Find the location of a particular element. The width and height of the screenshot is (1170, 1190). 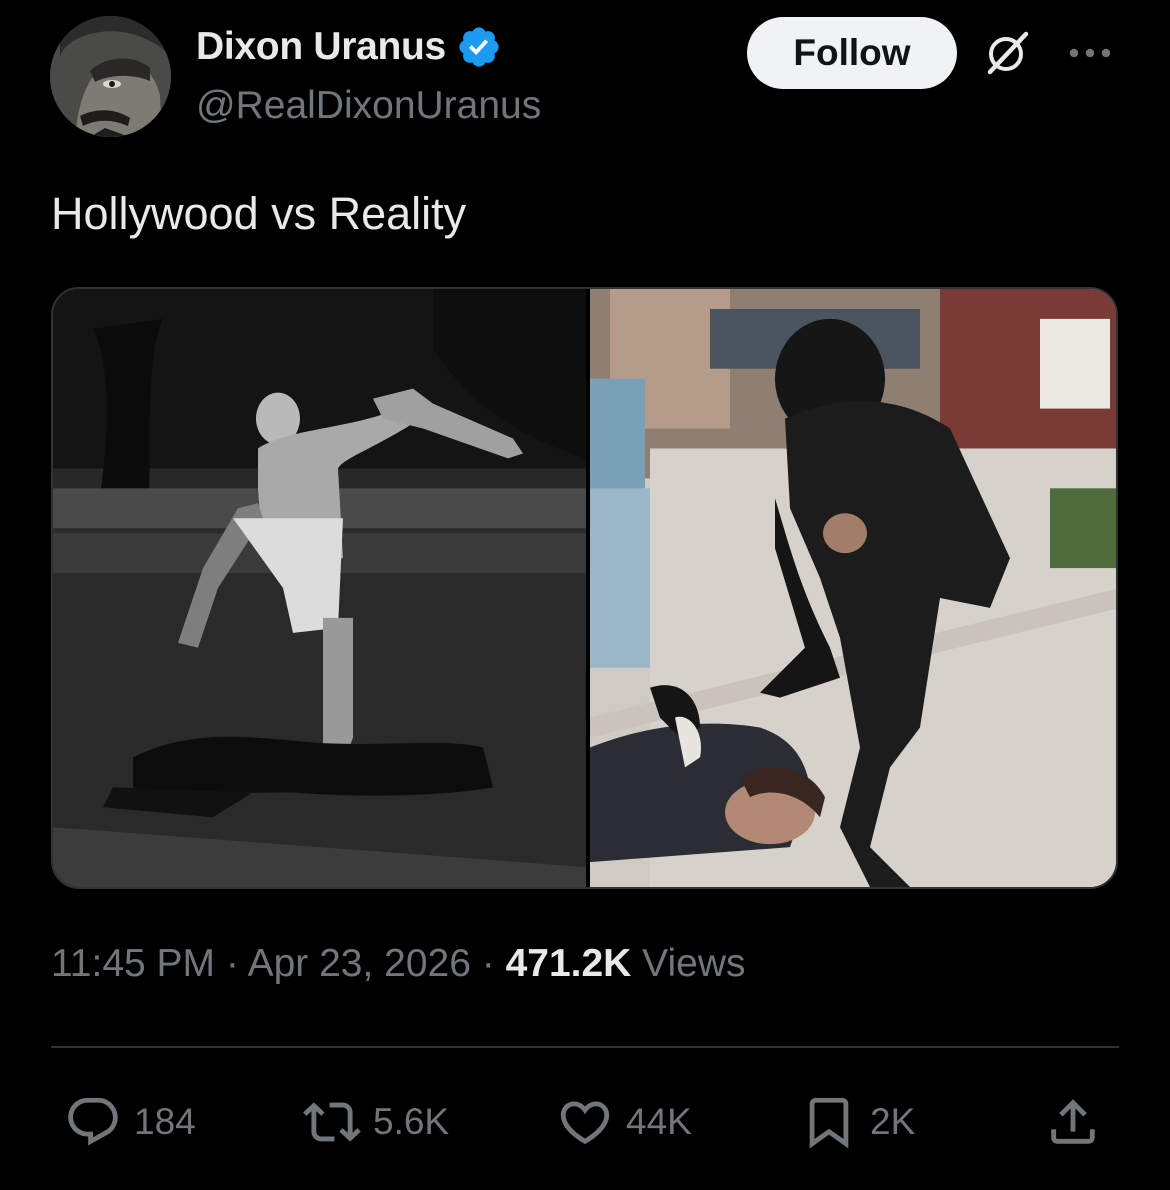

tweet-time: 11:45 PM is located at coordinates (133, 963).